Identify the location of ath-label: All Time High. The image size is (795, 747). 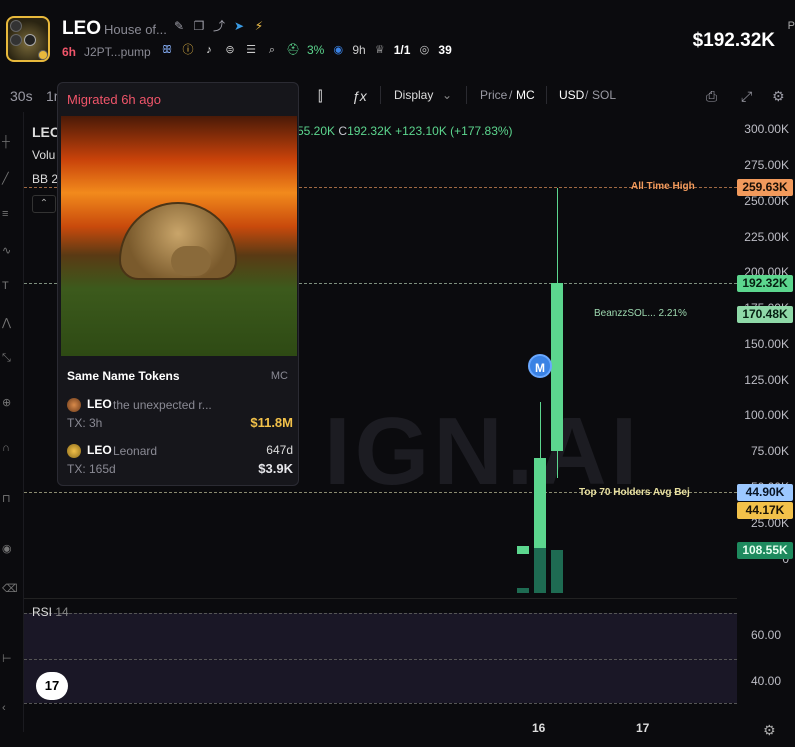
(663, 186).